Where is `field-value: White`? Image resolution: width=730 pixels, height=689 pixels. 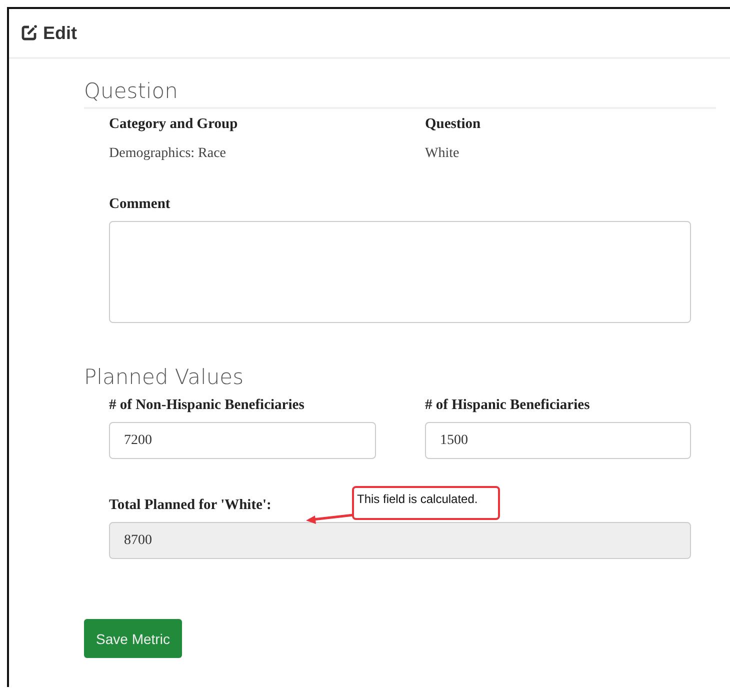 field-value: White is located at coordinates (442, 154).